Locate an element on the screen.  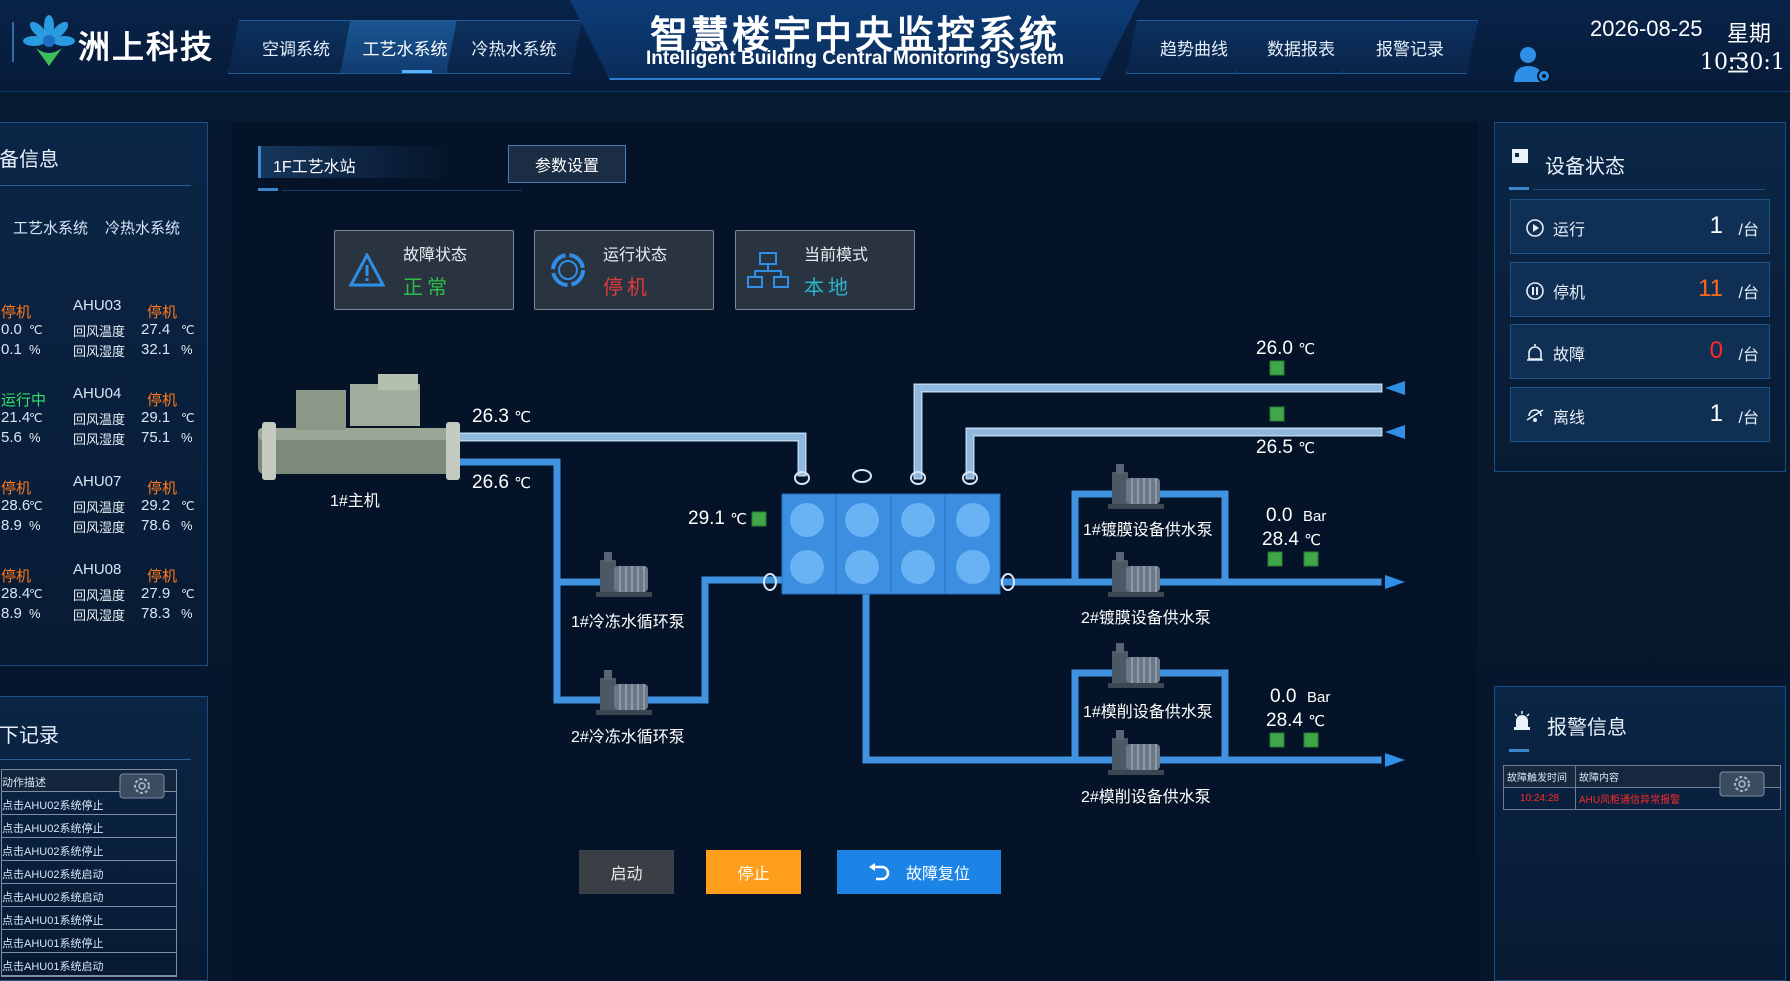
ahu-hum: 78.6 is located at coordinates (156, 525).